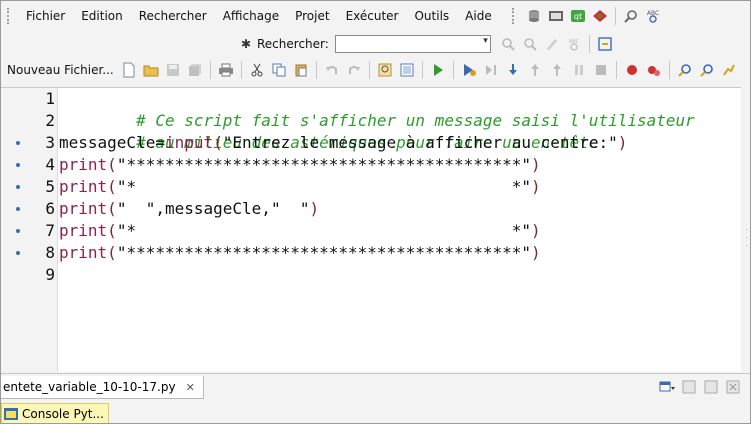  I want to click on line-number: 9, so click(50, 274).